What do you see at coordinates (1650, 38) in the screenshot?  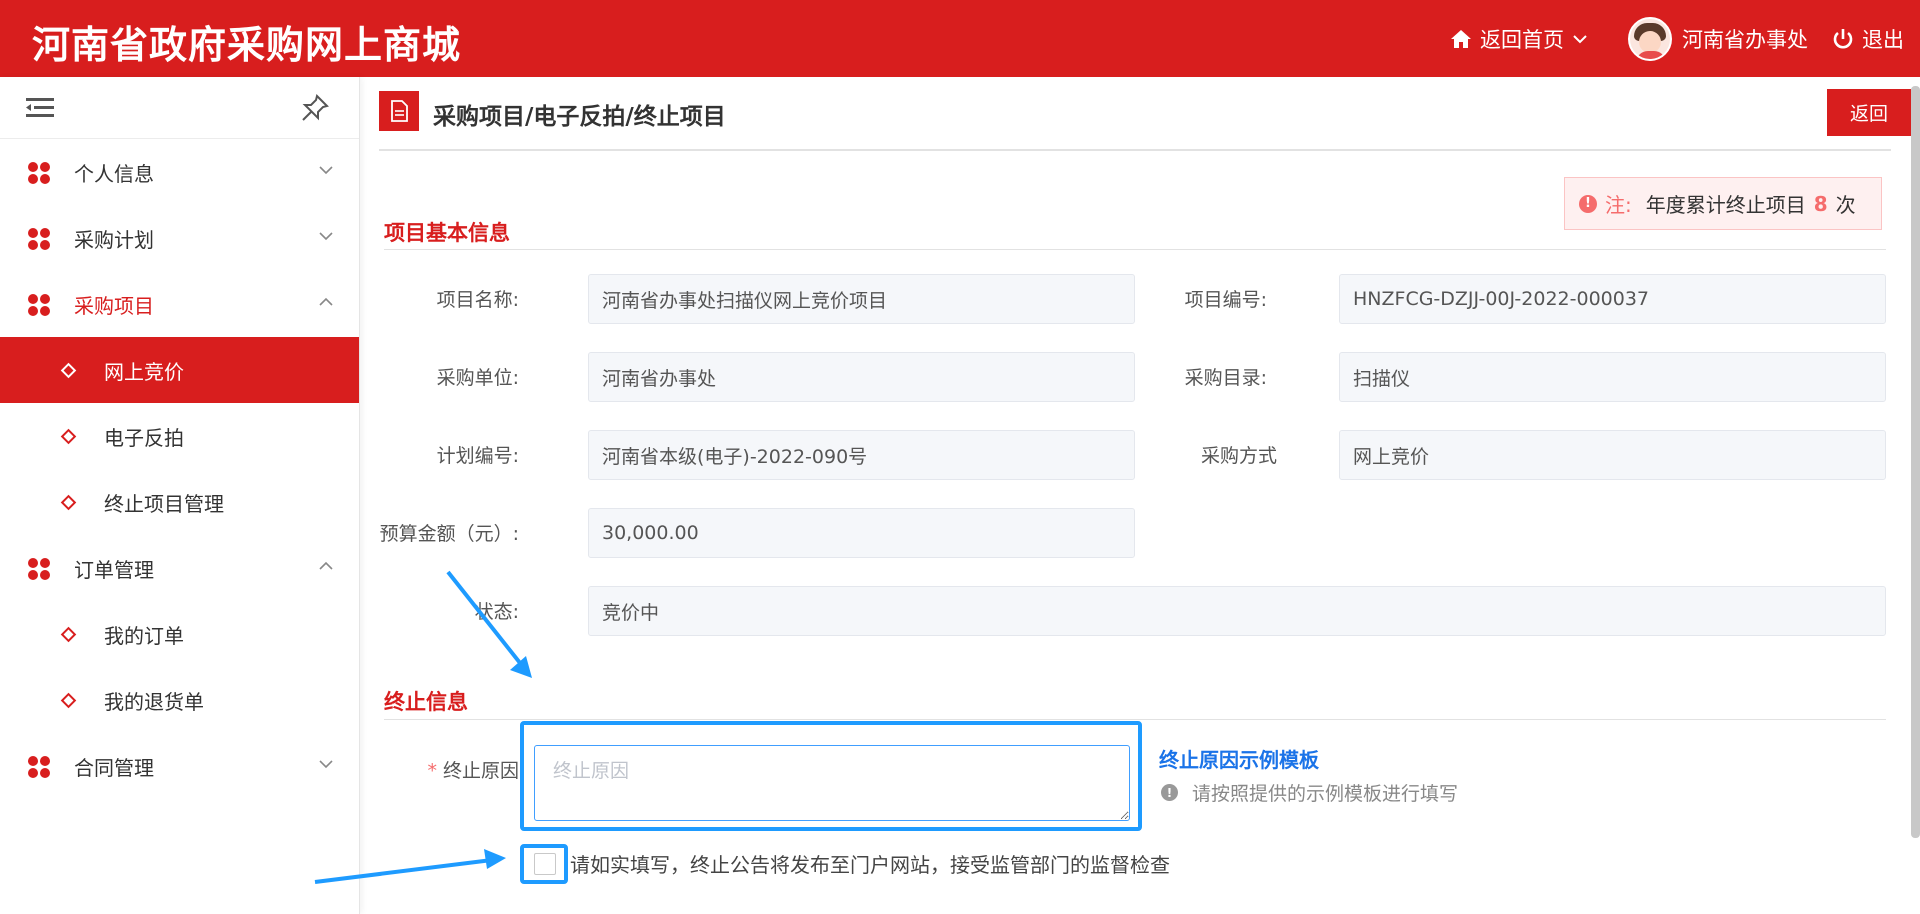 I see `avatar` at bounding box center [1650, 38].